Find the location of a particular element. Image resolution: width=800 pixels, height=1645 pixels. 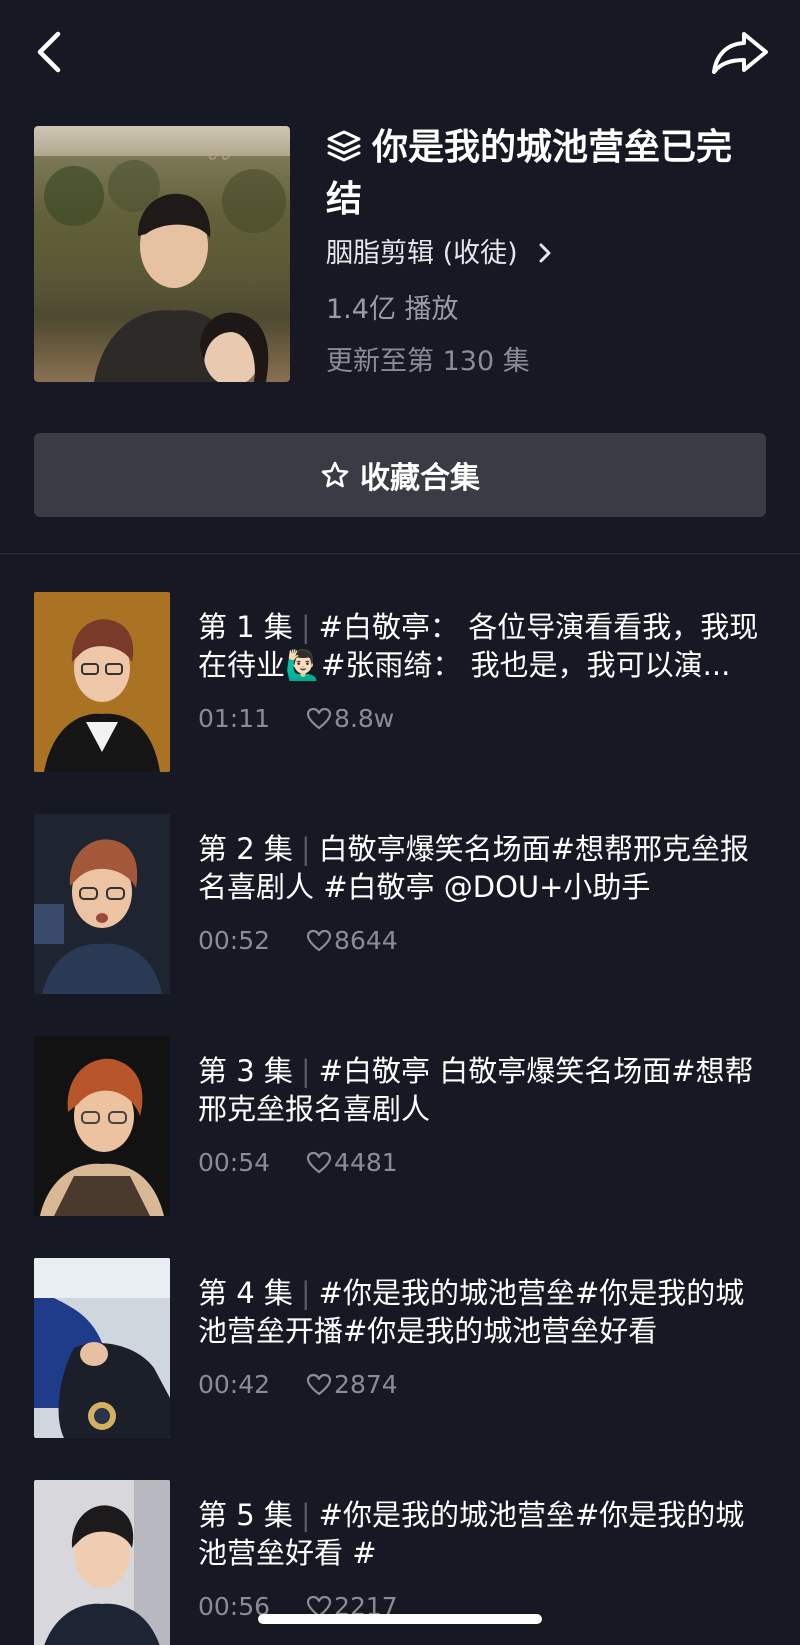

home-indicator is located at coordinates (400, 1619).